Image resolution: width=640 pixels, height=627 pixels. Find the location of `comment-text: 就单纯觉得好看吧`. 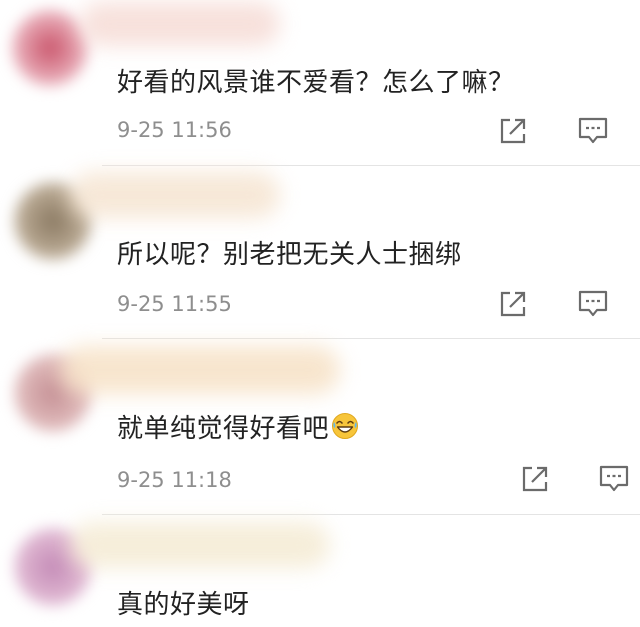

comment-text: 就单纯觉得好看吧 is located at coordinates (238, 426).